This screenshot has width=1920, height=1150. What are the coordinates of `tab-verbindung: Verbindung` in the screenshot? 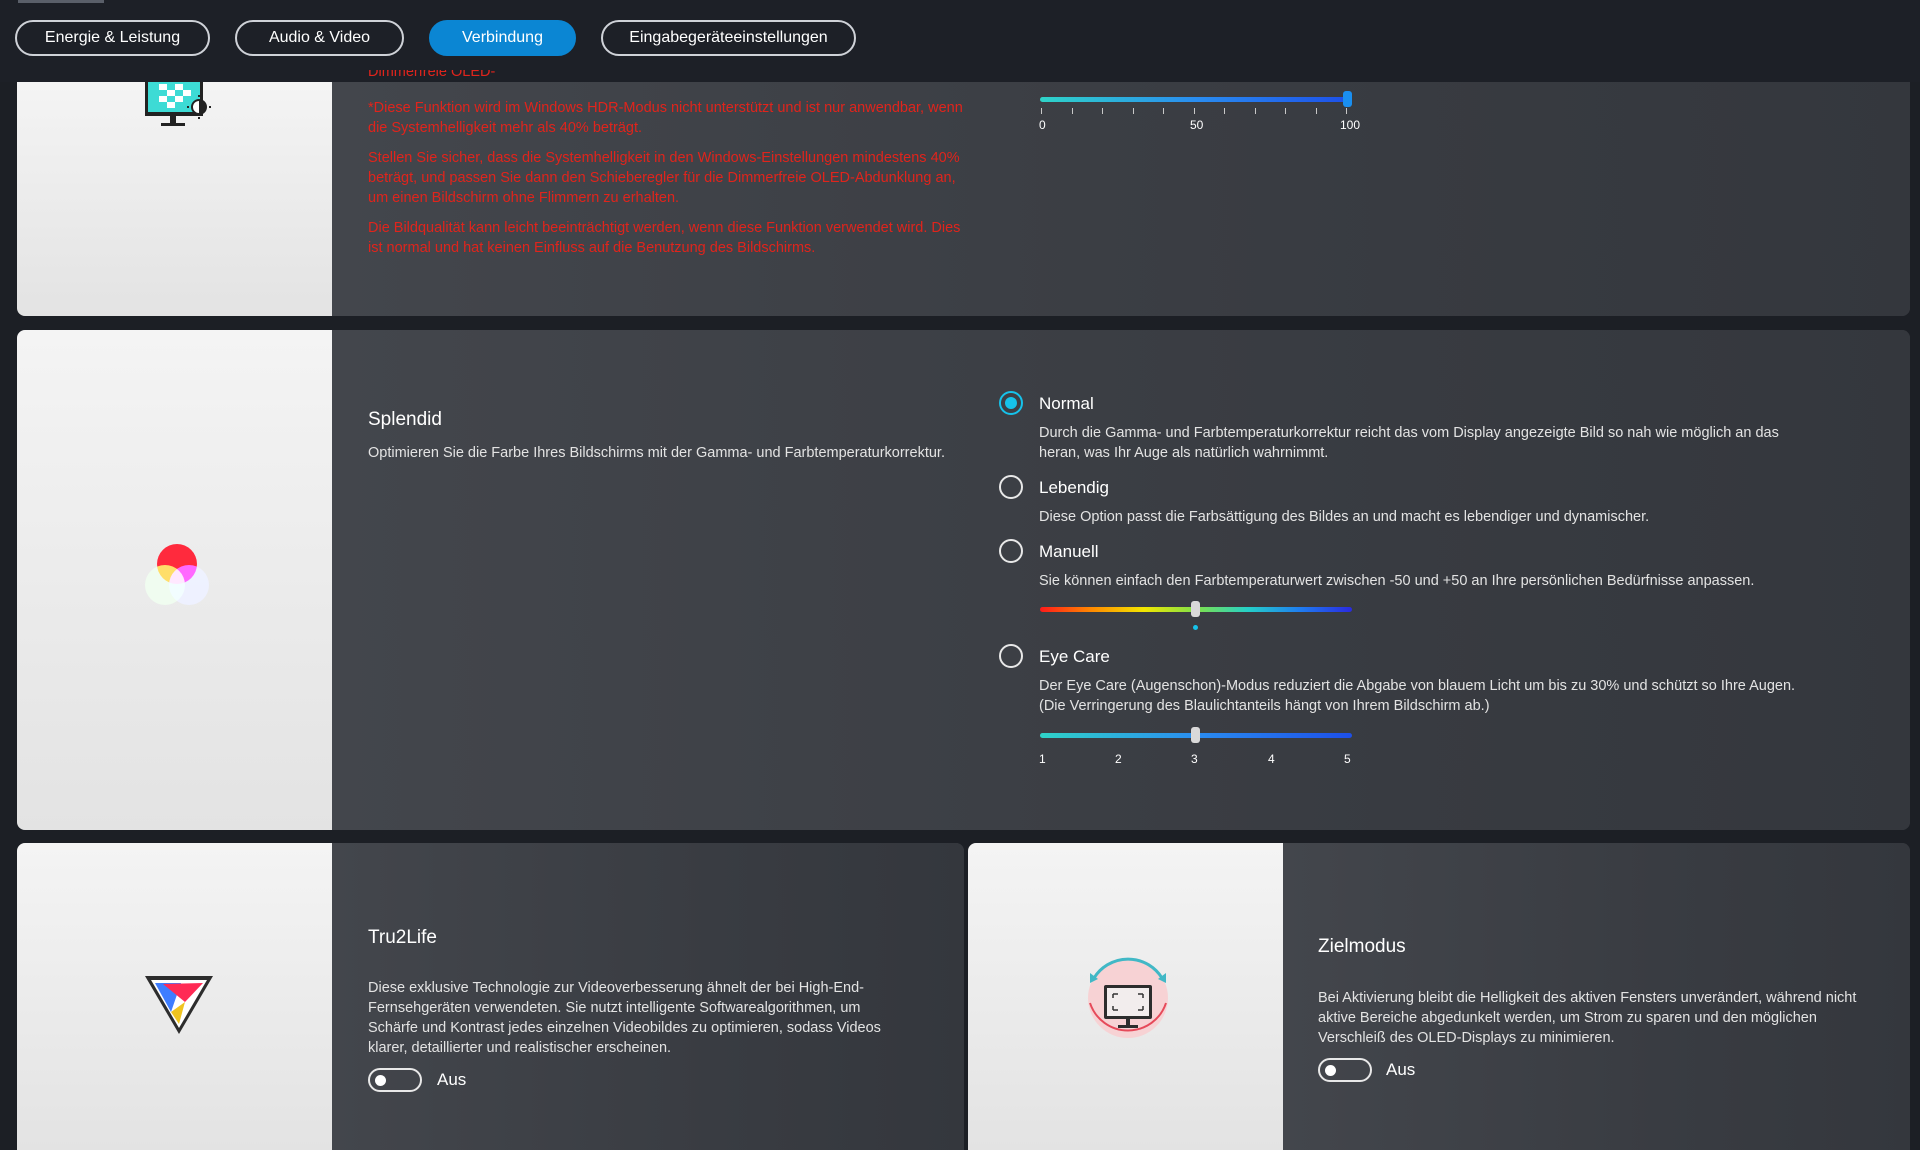 It's located at (502, 38).